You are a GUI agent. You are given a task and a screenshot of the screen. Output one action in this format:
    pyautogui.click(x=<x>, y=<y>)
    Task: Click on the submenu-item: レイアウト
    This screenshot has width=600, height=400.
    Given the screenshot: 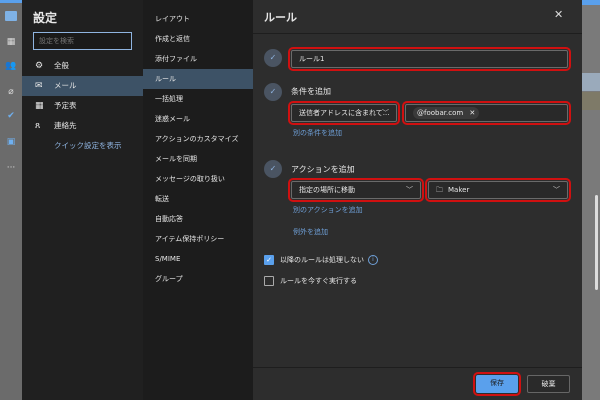 What is the action you would take?
    pyautogui.click(x=198, y=19)
    